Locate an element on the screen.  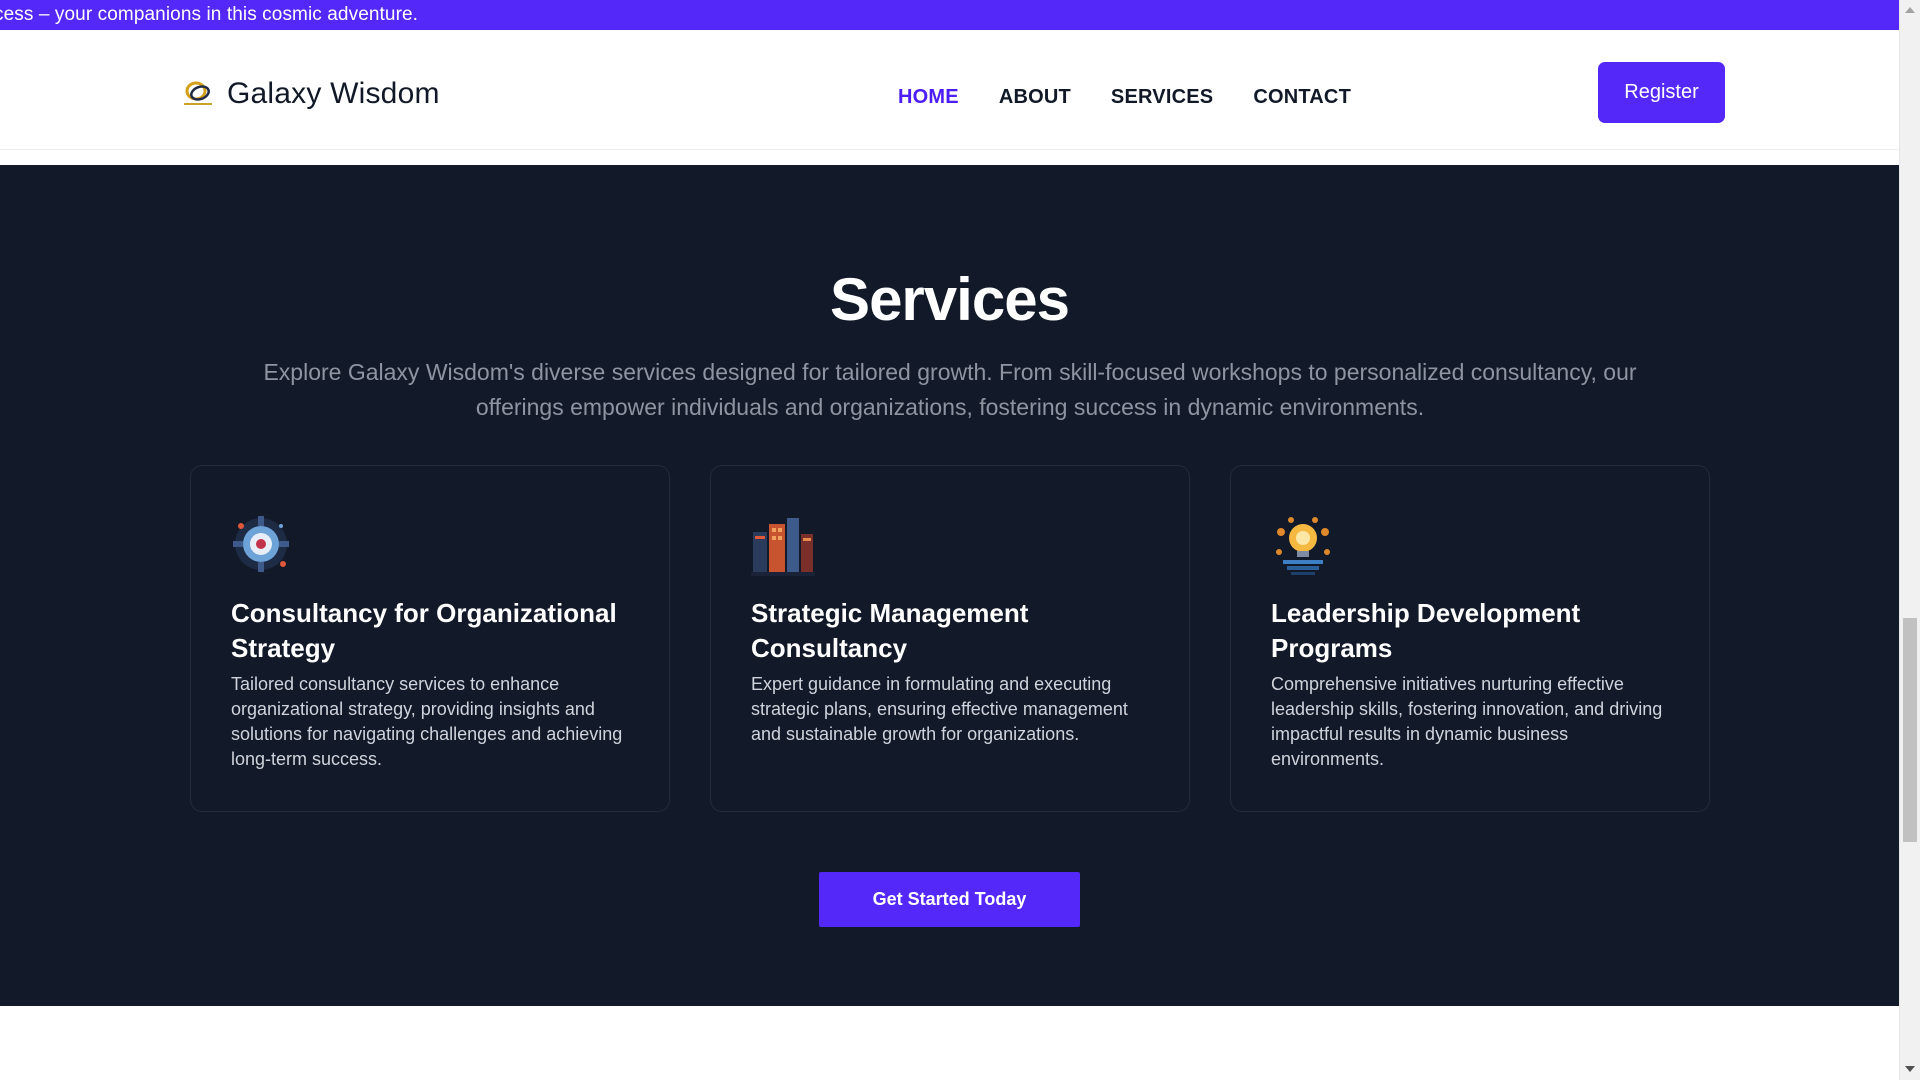
services-title: Services is located at coordinates (950, 299).